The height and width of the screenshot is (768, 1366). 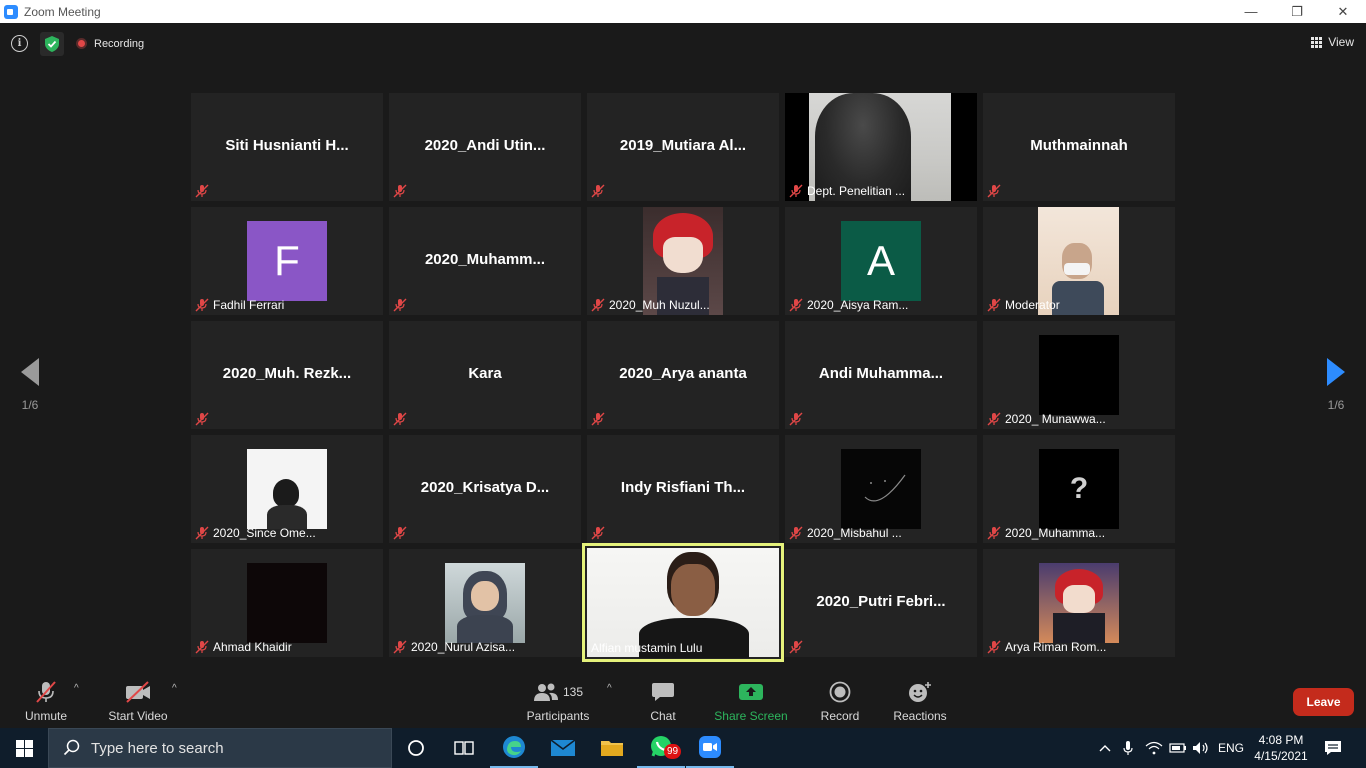 What do you see at coordinates (563, 748) in the screenshot?
I see `mail-taskbar-button` at bounding box center [563, 748].